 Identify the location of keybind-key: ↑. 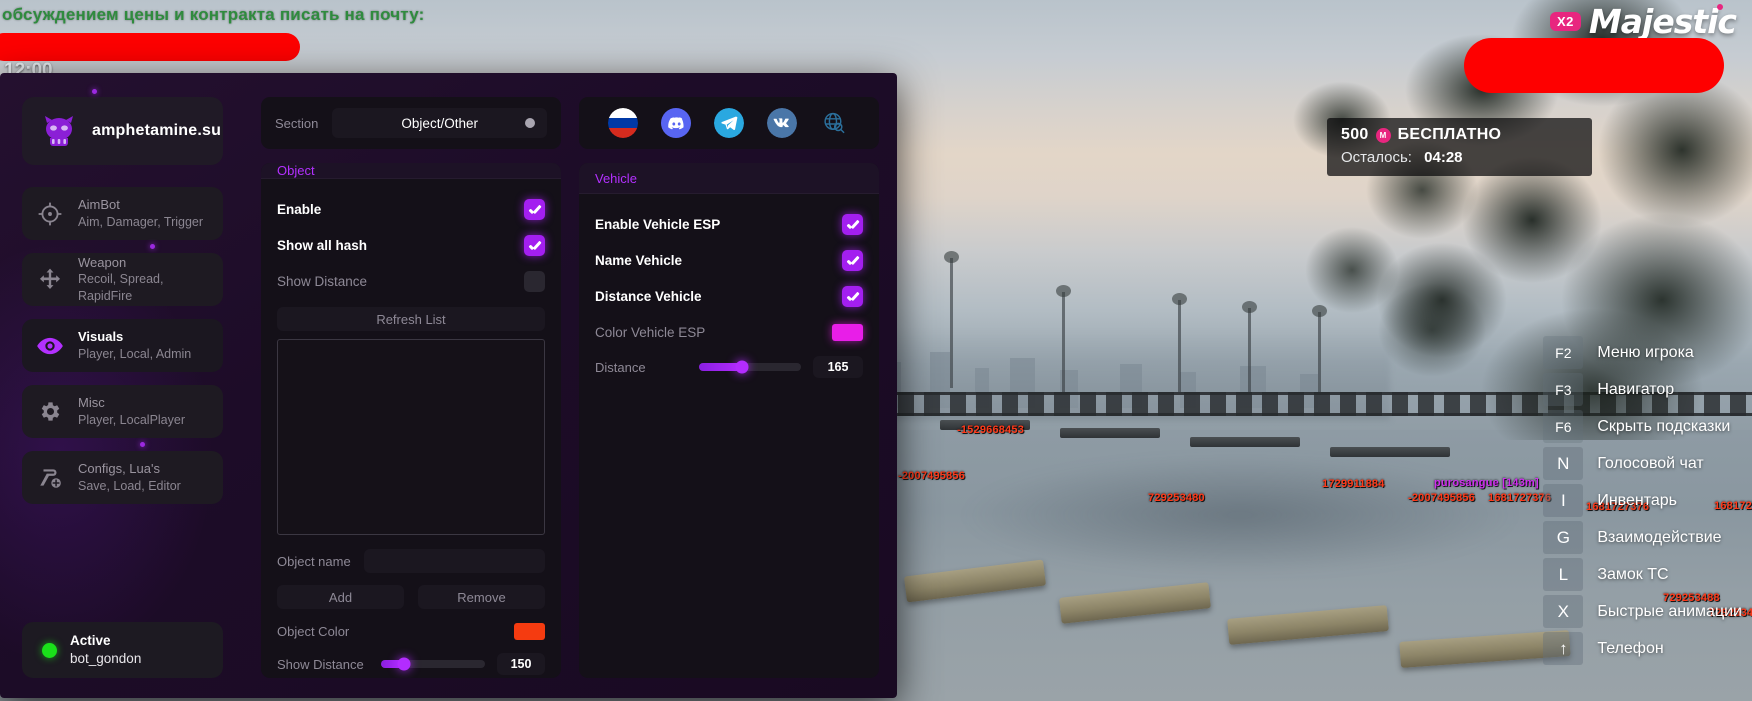
(1563, 648).